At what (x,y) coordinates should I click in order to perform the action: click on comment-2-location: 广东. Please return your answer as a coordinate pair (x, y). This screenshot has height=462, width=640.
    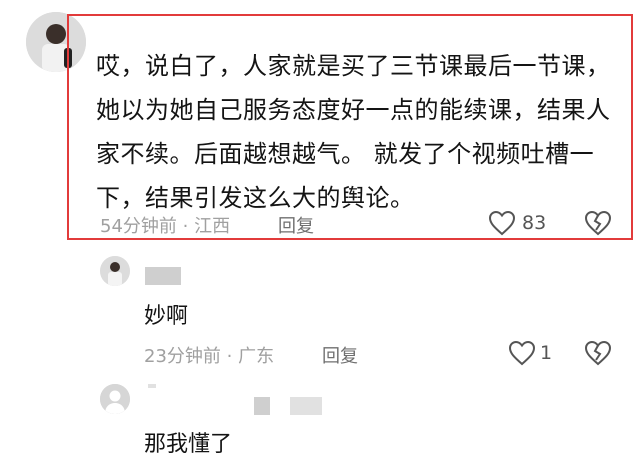
    Looking at the image, I should click on (256, 356).